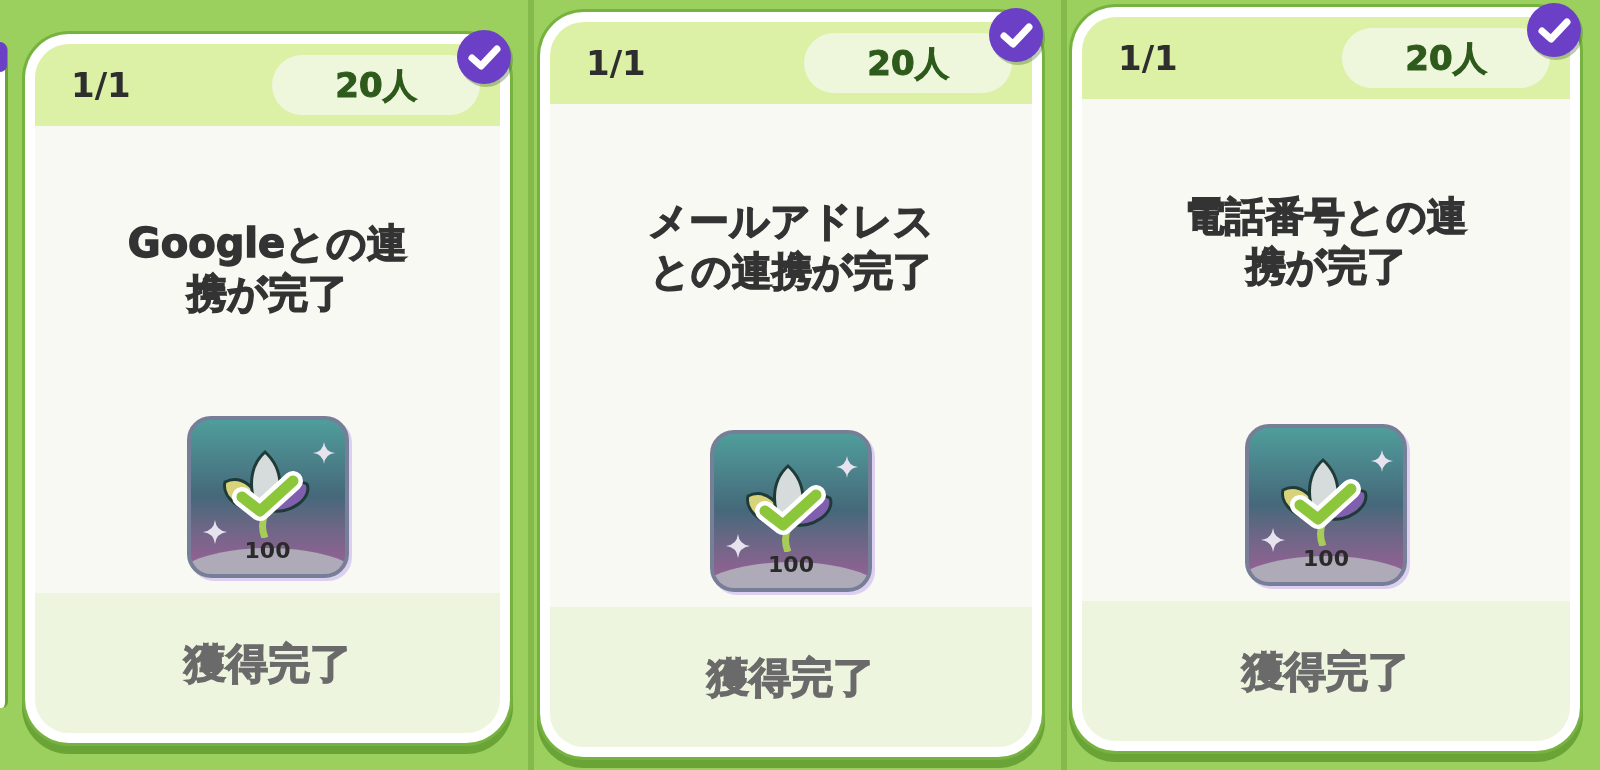  What do you see at coordinates (791, 246) in the screenshot?
I see `mission-title: メールアドレス との連携が完了` at bounding box center [791, 246].